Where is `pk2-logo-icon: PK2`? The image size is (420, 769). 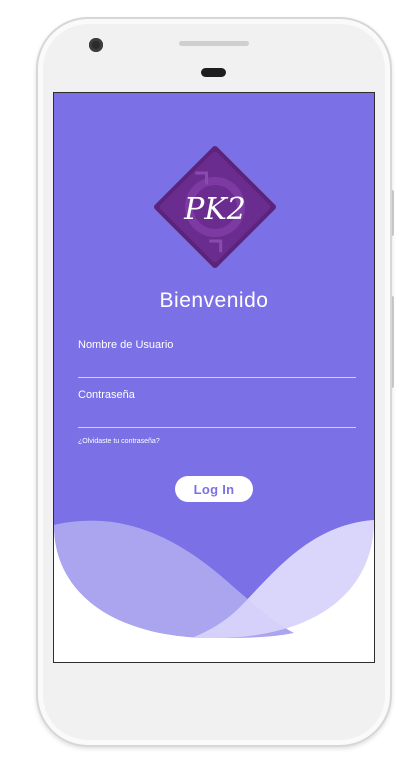
pk2-logo-icon: PK2 is located at coordinates (215, 207).